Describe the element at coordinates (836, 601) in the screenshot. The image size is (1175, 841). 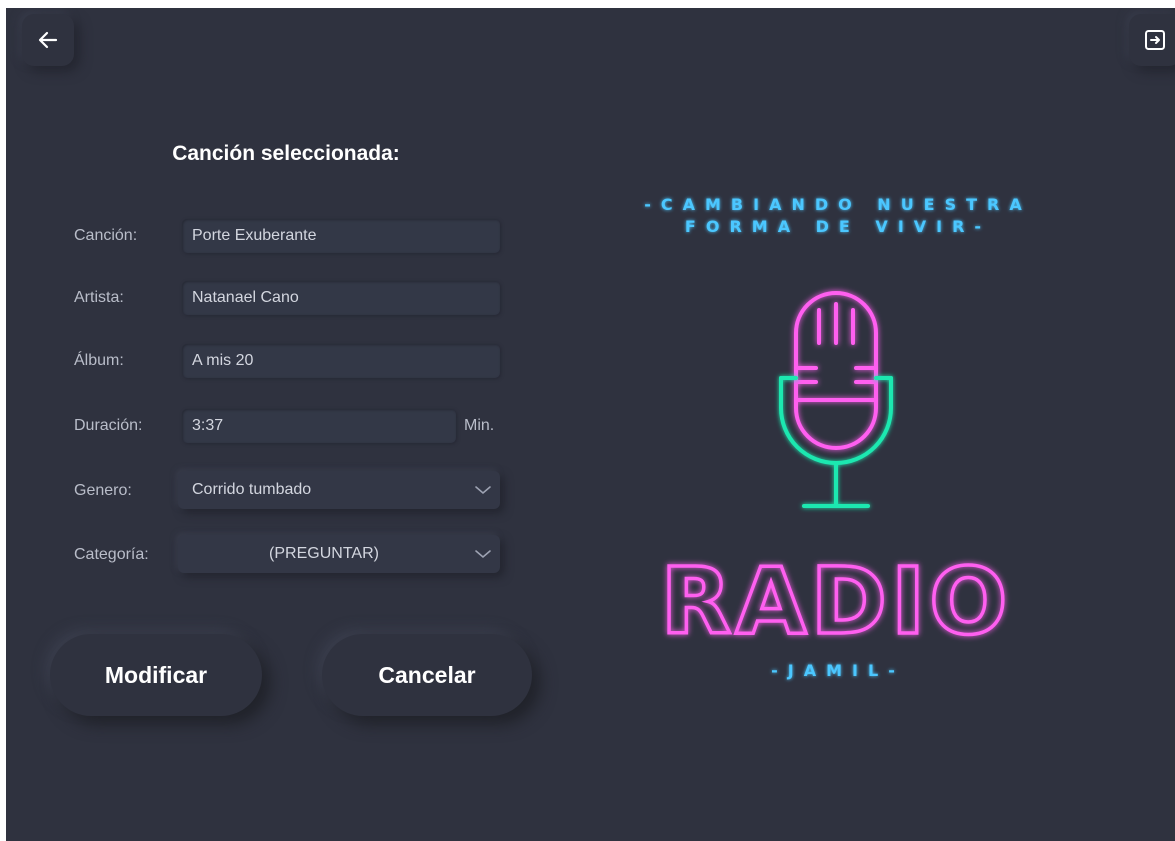
I see `logo-name: RADIO` at that location.